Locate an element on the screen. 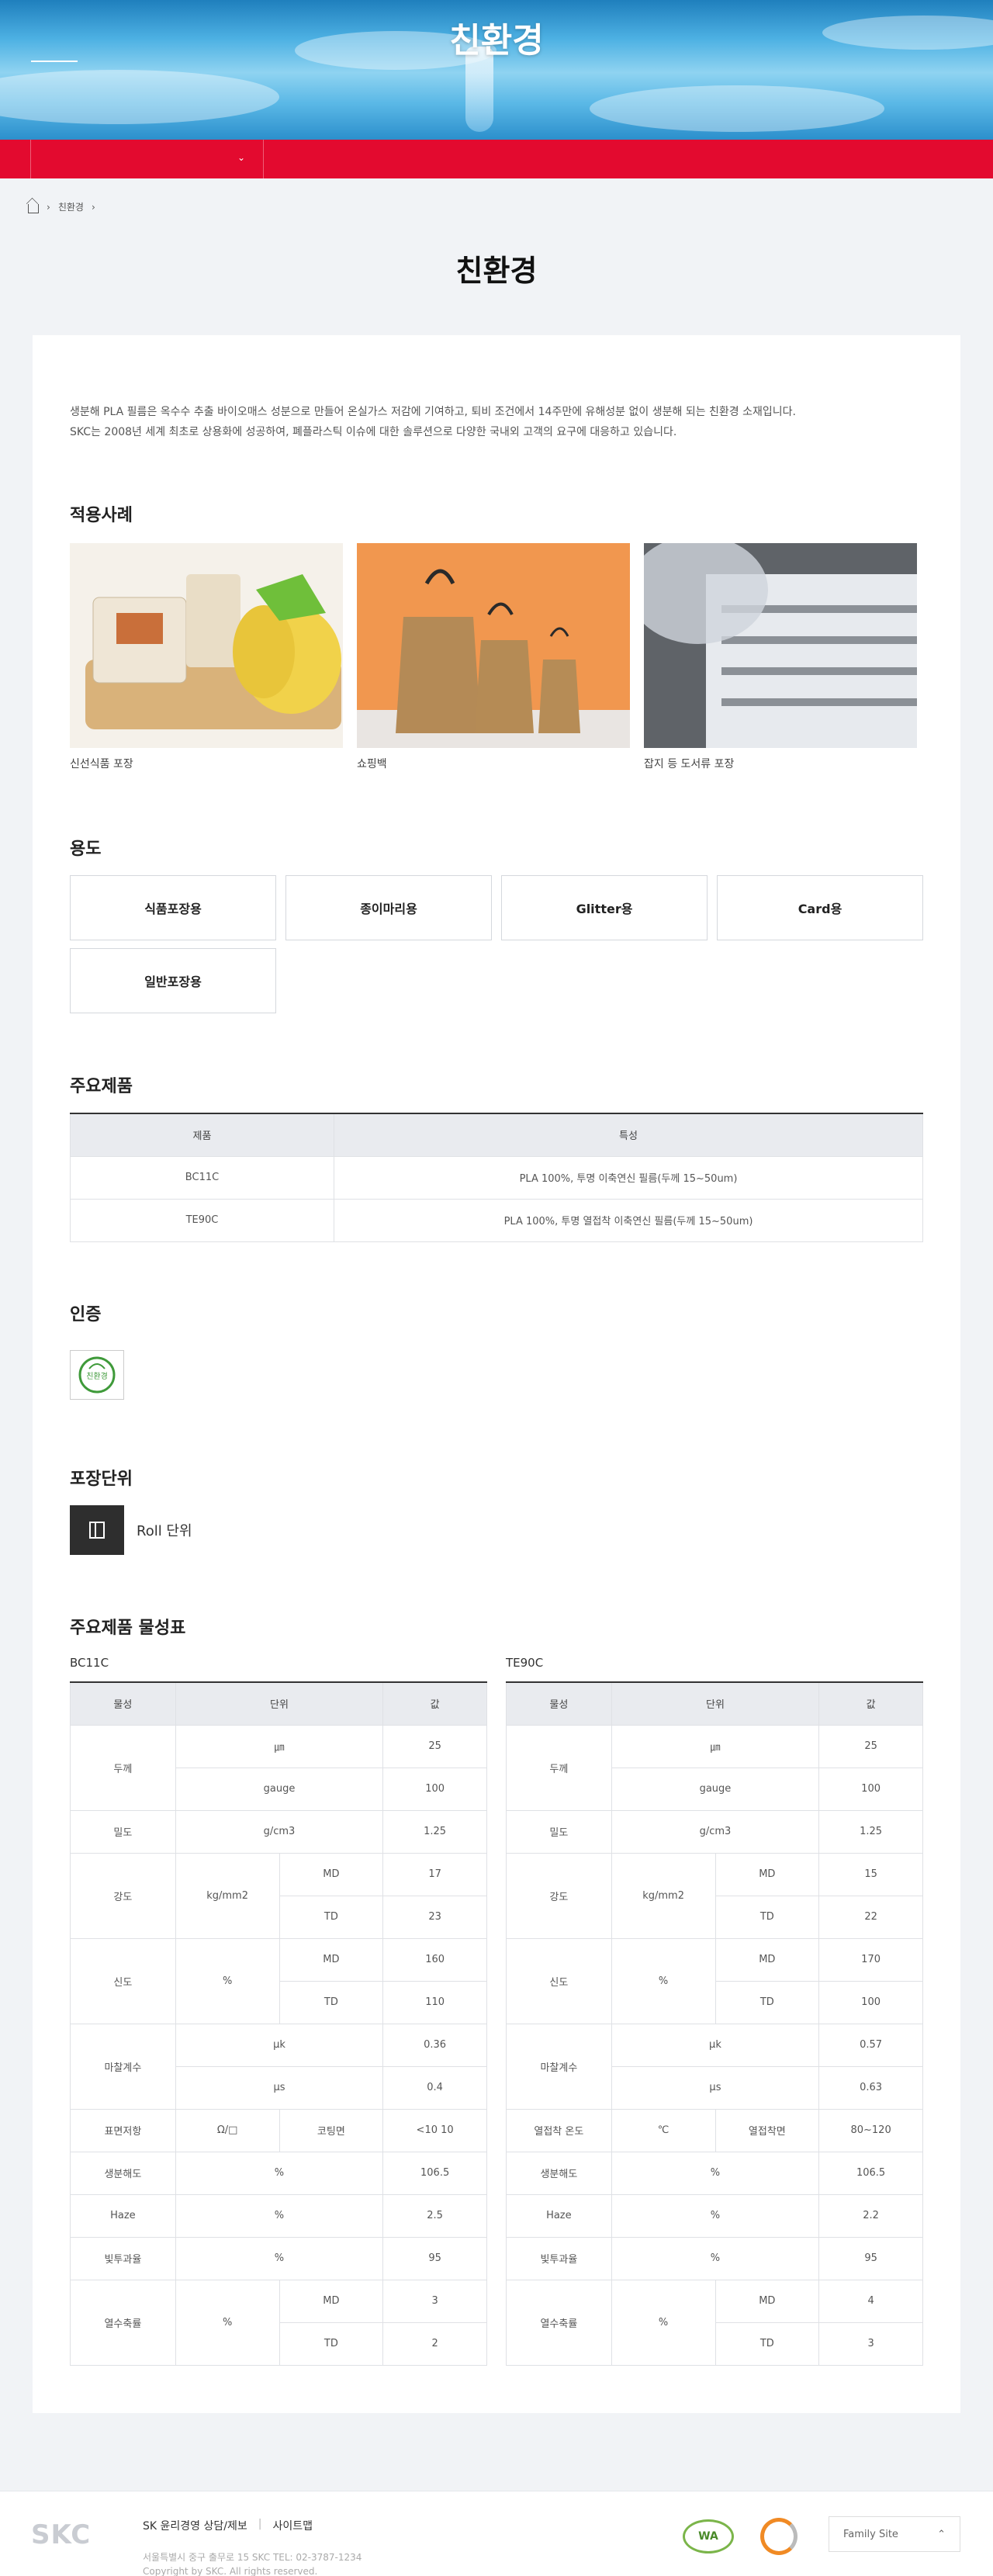  table-row: 표면저항 Ω/□ 코팅면 <10 10 is located at coordinates (278, 2130).